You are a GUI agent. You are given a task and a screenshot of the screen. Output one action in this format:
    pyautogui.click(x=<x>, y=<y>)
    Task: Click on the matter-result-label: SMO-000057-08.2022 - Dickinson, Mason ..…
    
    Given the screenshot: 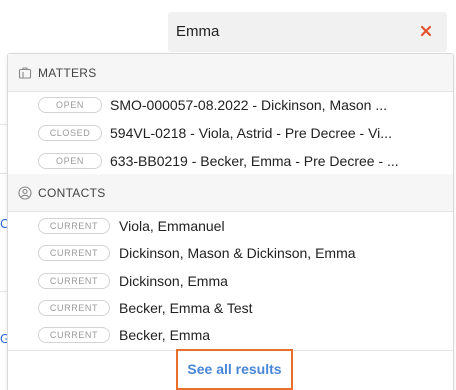 What is the action you would take?
    pyautogui.click(x=269, y=105)
    